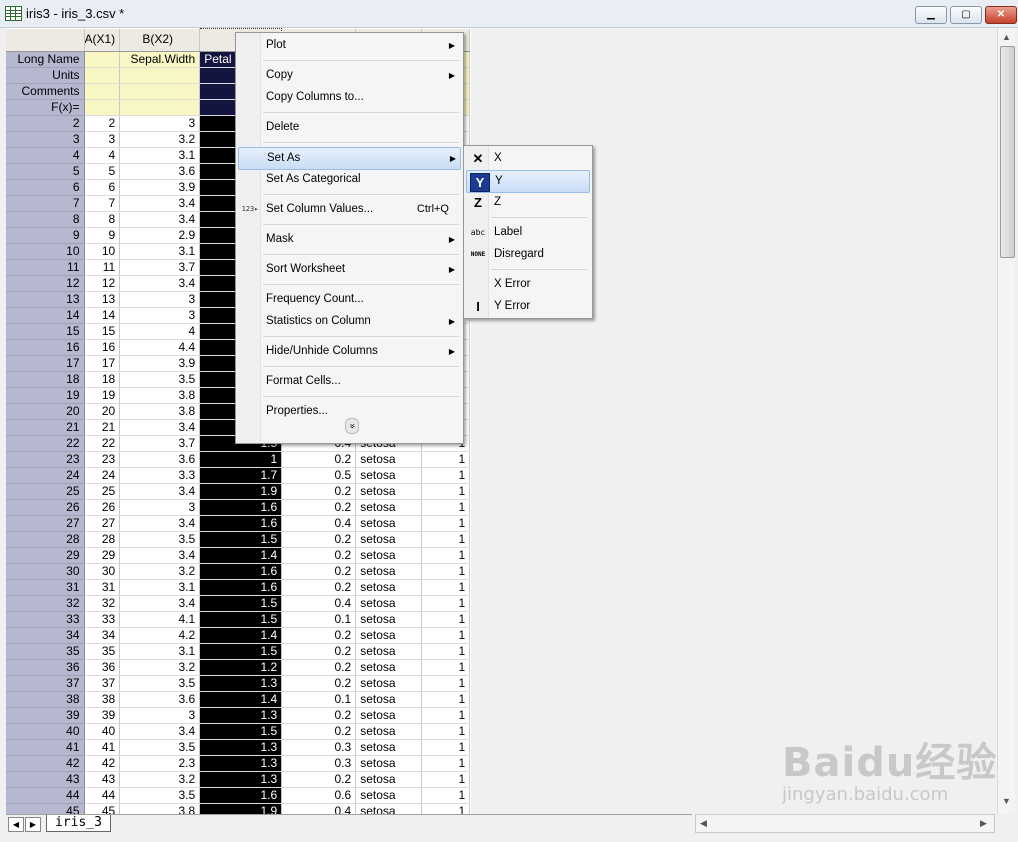 This screenshot has width=1018, height=842. What do you see at coordinates (45, 699) in the screenshot?
I see `row-header: 38` at bounding box center [45, 699].